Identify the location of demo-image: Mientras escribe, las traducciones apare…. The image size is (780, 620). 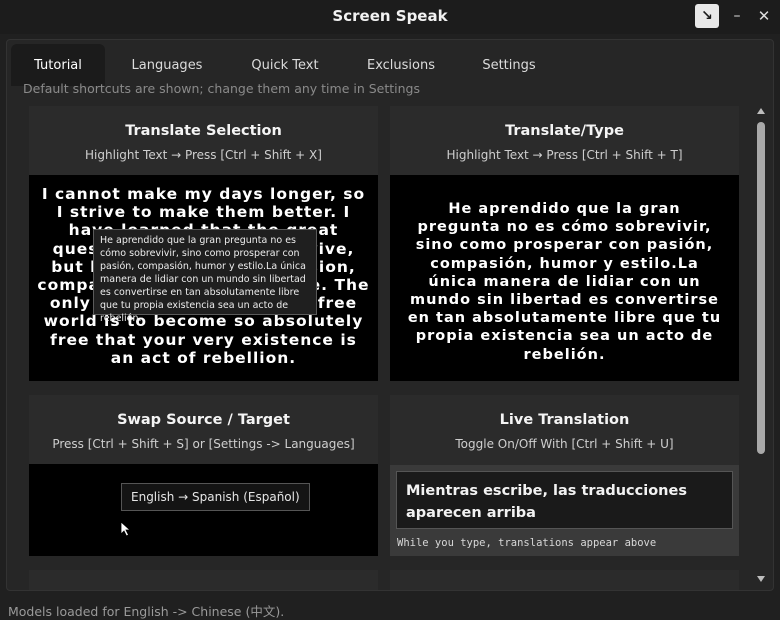
(564, 510).